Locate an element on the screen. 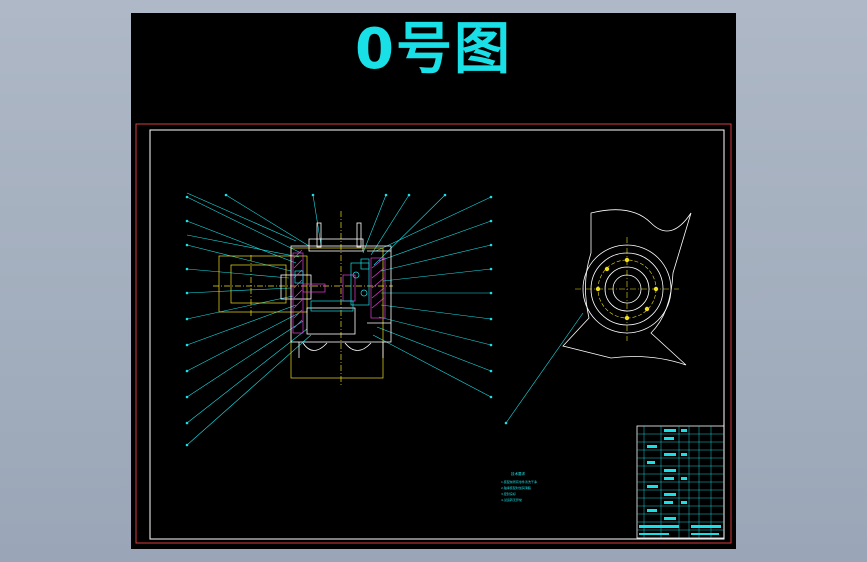  side-view is located at coordinates (598, 317).